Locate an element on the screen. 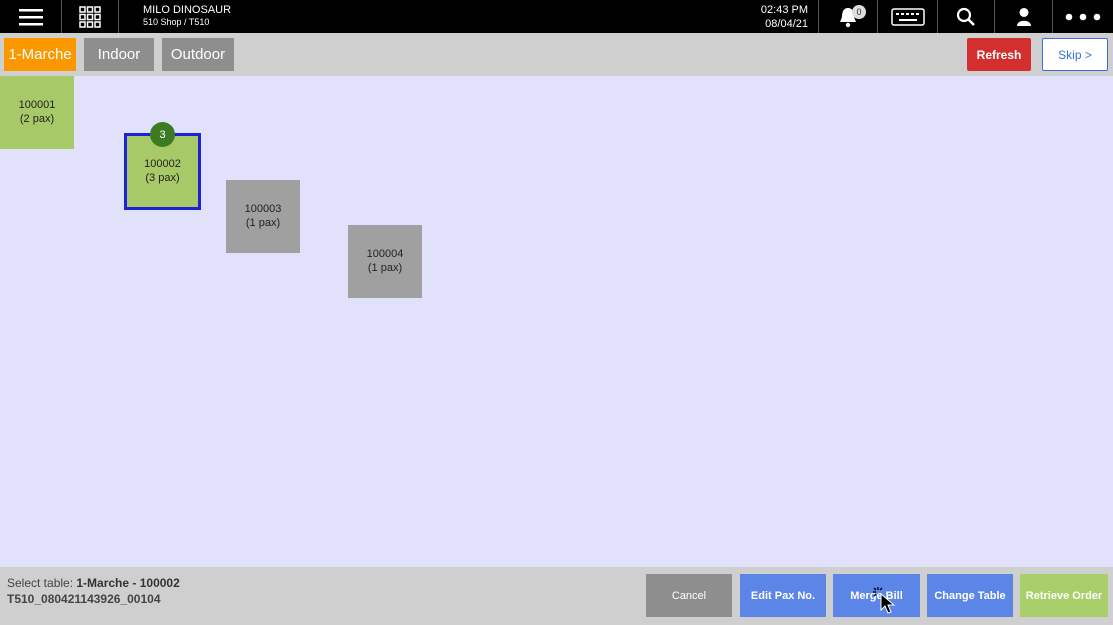 The image size is (1113, 625). grid-icon is located at coordinates (90, 16).